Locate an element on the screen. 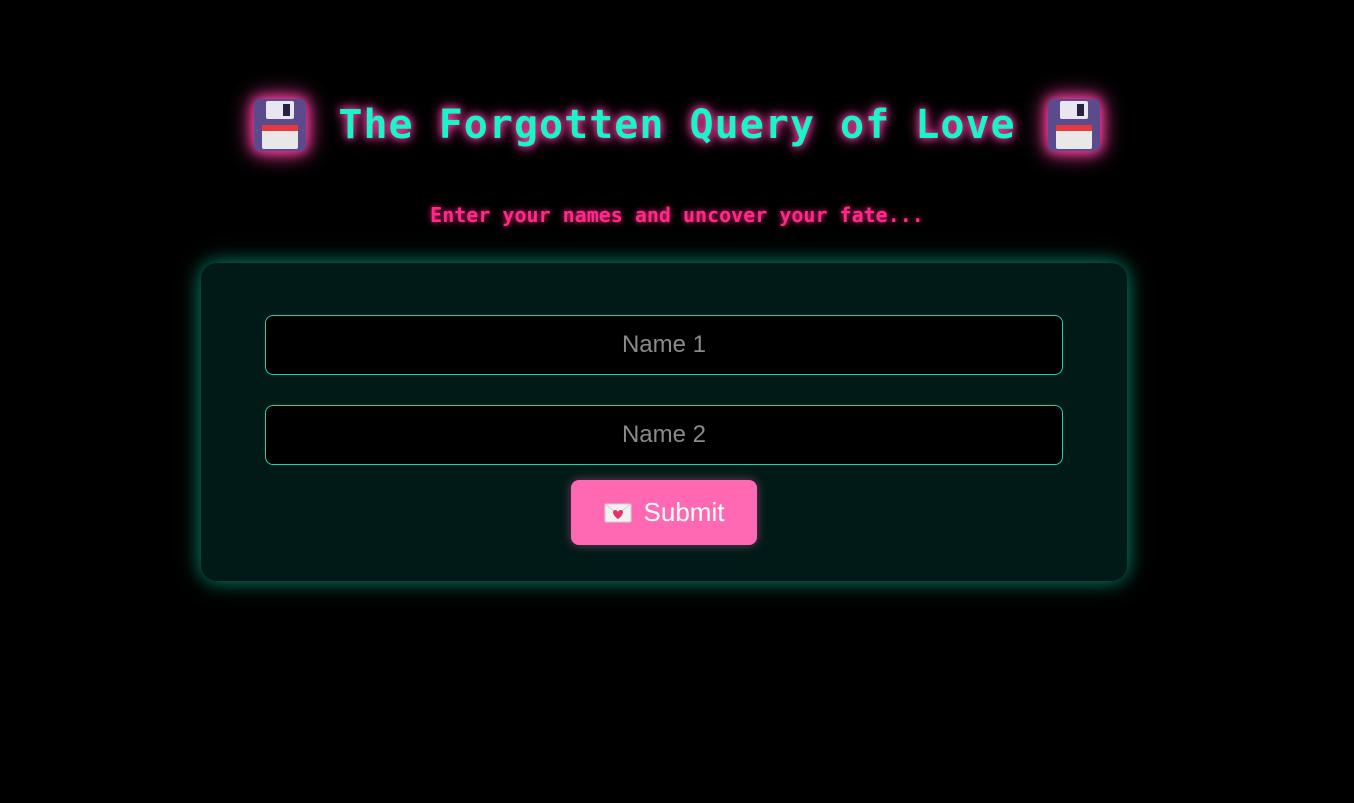  love-letter-icon is located at coordinates (618, 512).